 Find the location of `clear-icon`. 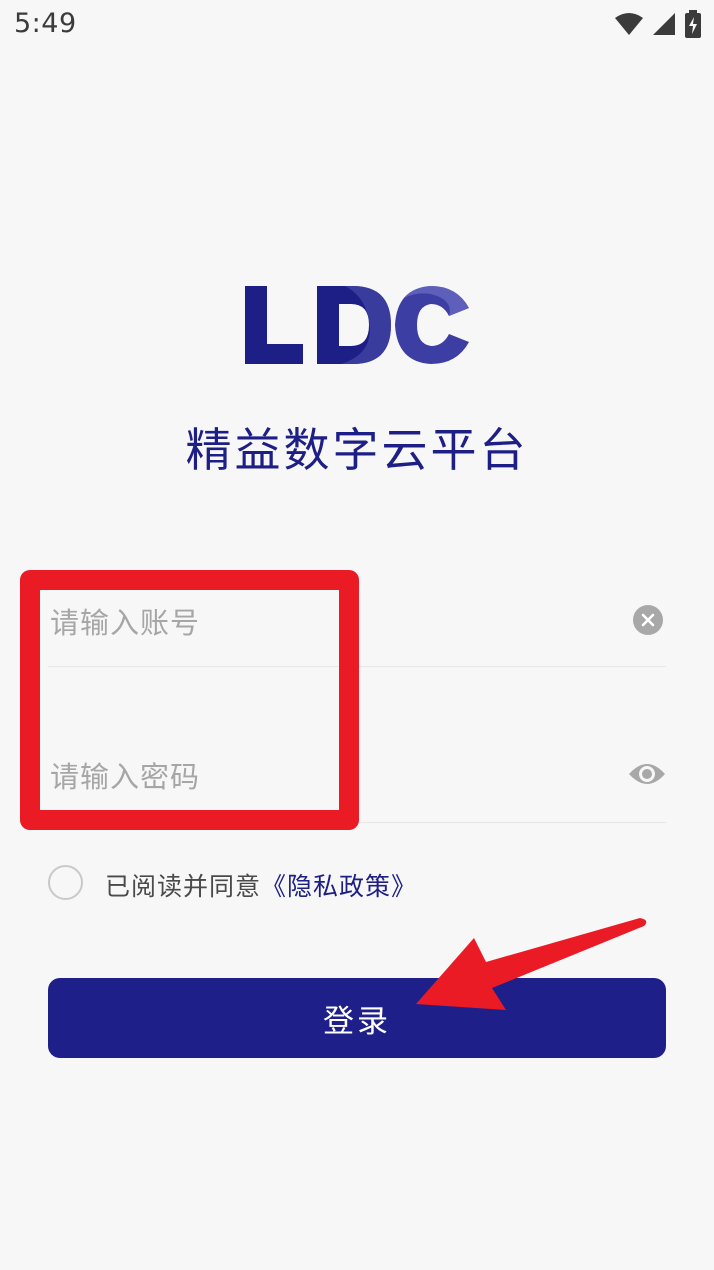

clear-icon is located at coordinates (648, 620).